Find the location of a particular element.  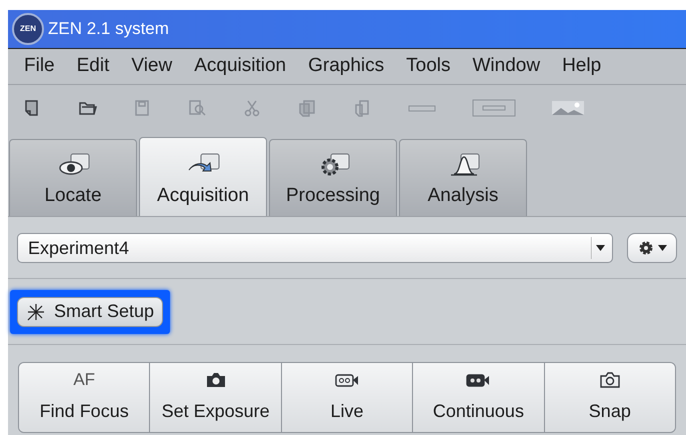

af-icon: AF is located at coordinates (84, 380).